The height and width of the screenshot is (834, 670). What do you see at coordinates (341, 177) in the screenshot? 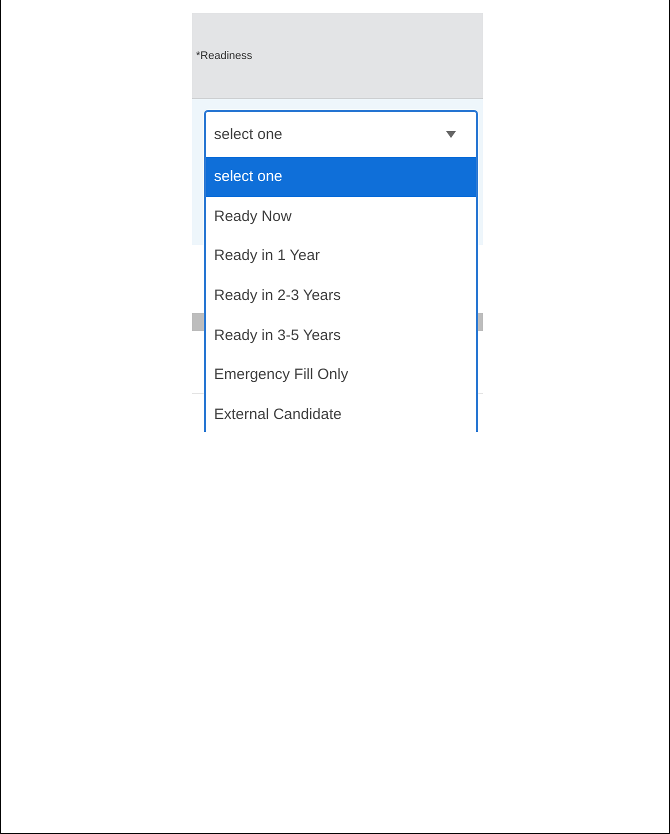
I see `dropdown-option: select one` at bounding box center [341, 177].